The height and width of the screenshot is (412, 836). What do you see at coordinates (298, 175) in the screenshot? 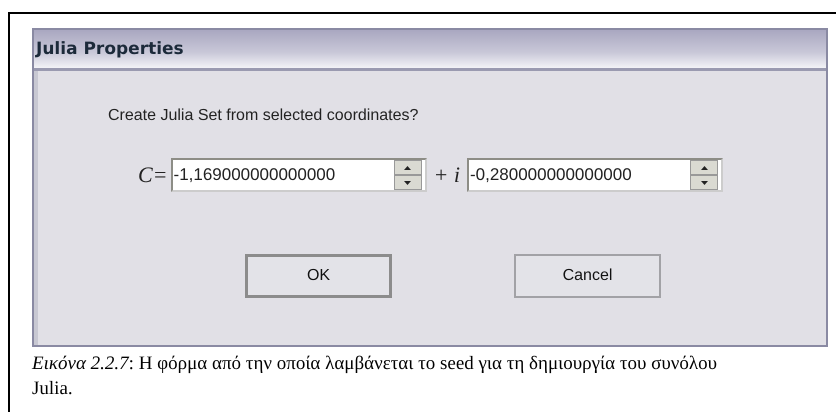
I see `number-spinbox: -1,169000000000000` at bounding box center [298, 175].